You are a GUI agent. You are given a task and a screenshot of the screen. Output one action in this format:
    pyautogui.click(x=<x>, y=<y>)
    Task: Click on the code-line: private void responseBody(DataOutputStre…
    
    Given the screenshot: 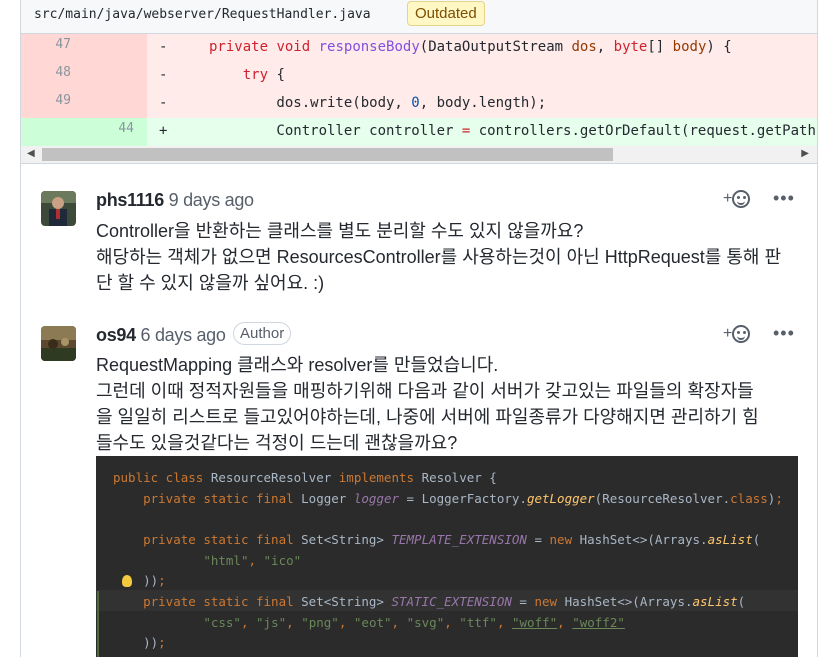 What is the action you would take?
    pyautogui.click(x=470, y=47)
    